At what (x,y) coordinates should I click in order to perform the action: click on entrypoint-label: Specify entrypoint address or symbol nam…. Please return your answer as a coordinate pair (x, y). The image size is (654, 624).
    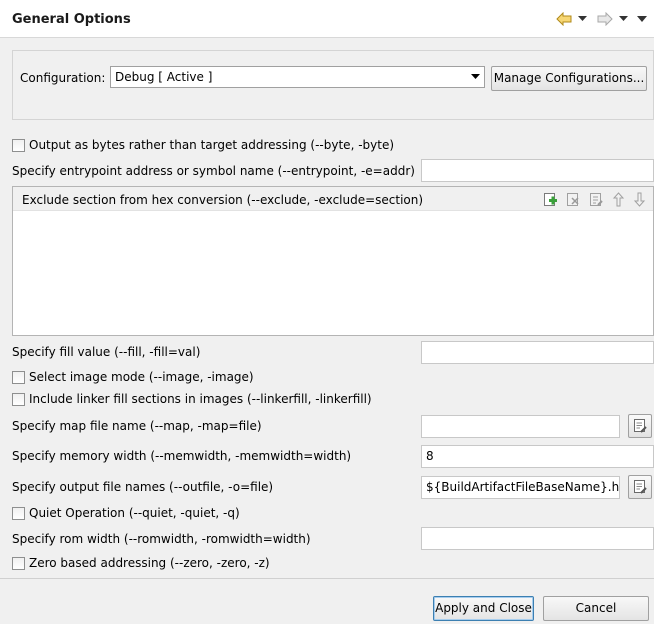
    Looking at the image, I should click on (213, 171).